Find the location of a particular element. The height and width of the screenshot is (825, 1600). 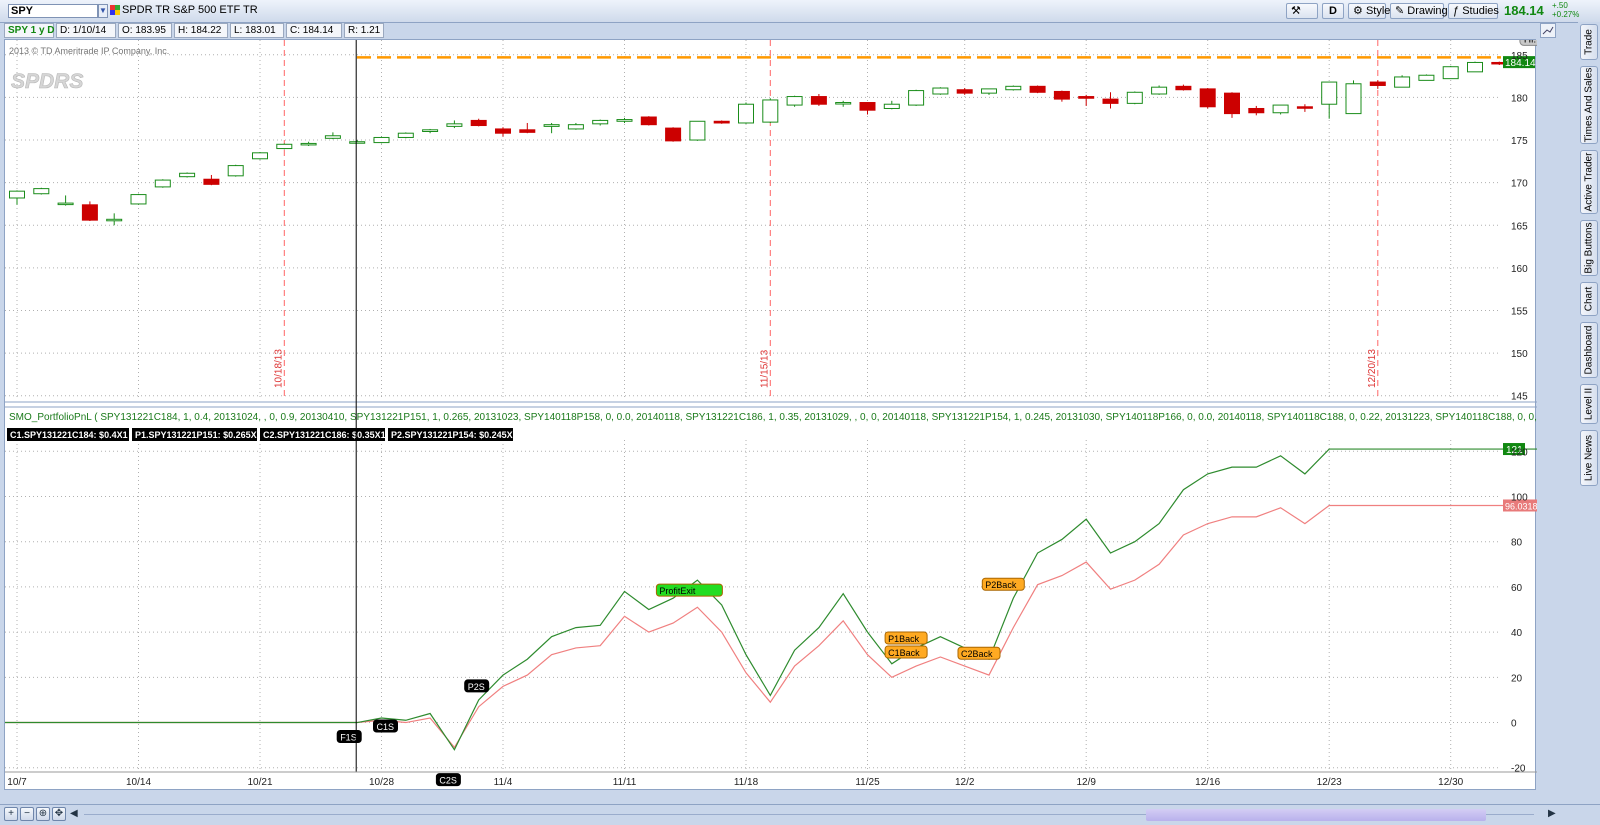

x-tick-7: 11/25 is located at coordinates (867, 782).